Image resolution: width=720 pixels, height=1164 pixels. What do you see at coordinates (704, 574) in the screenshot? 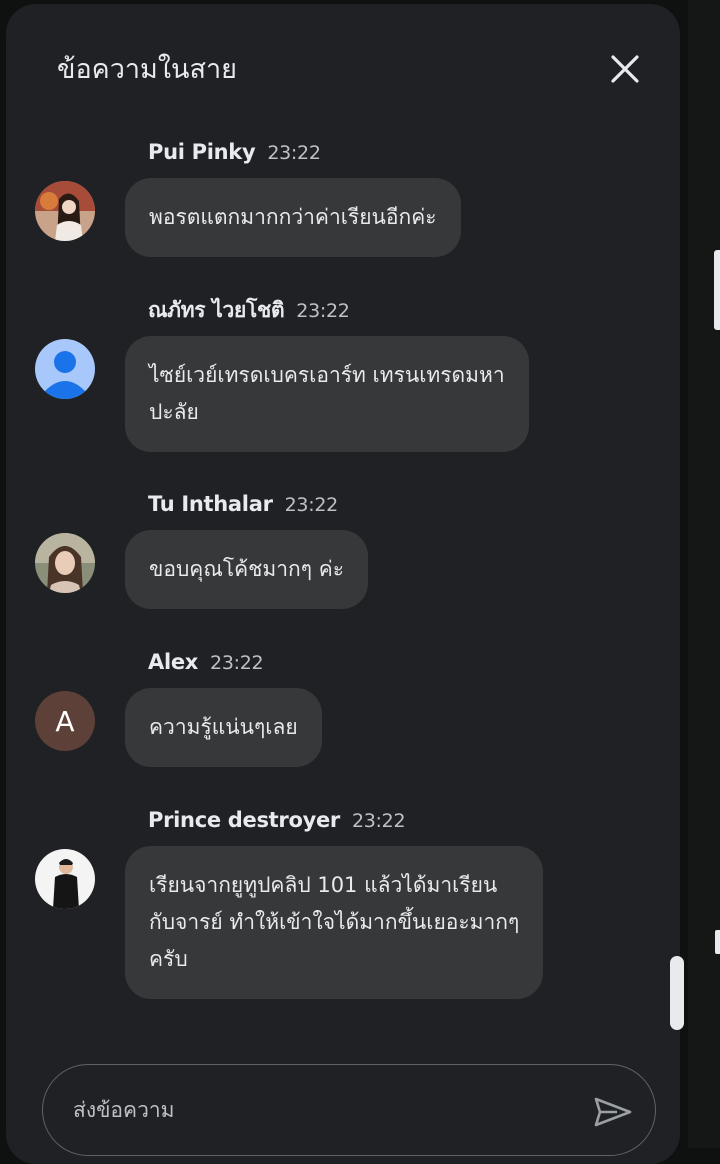
I see `background-strip` at bounding box center [704, 574].